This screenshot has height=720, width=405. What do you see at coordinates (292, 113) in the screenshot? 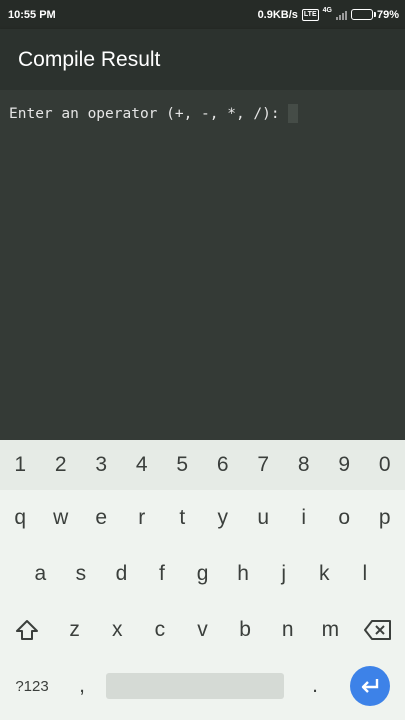
I see `console-input` at bounding box center [292, 113].